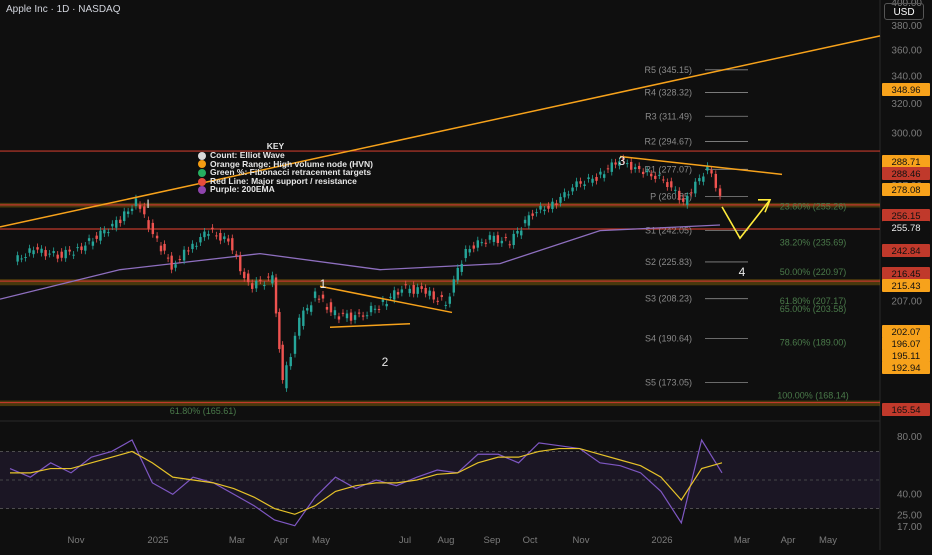 The height and width of the screenshot is (555, 932). What do you see at coordinates (905, 274) in the screenshot?
I see `price-label: 216.45` at bounding box center [905, 274].